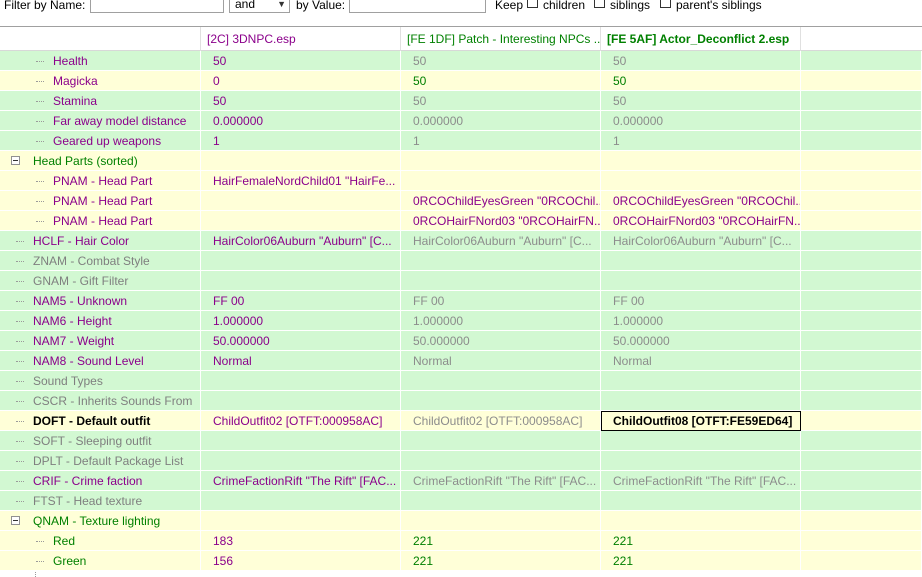 This screenshot has height=577, width=922. I want to click on element-cell: NAM6 - Height, so click(100, 321).